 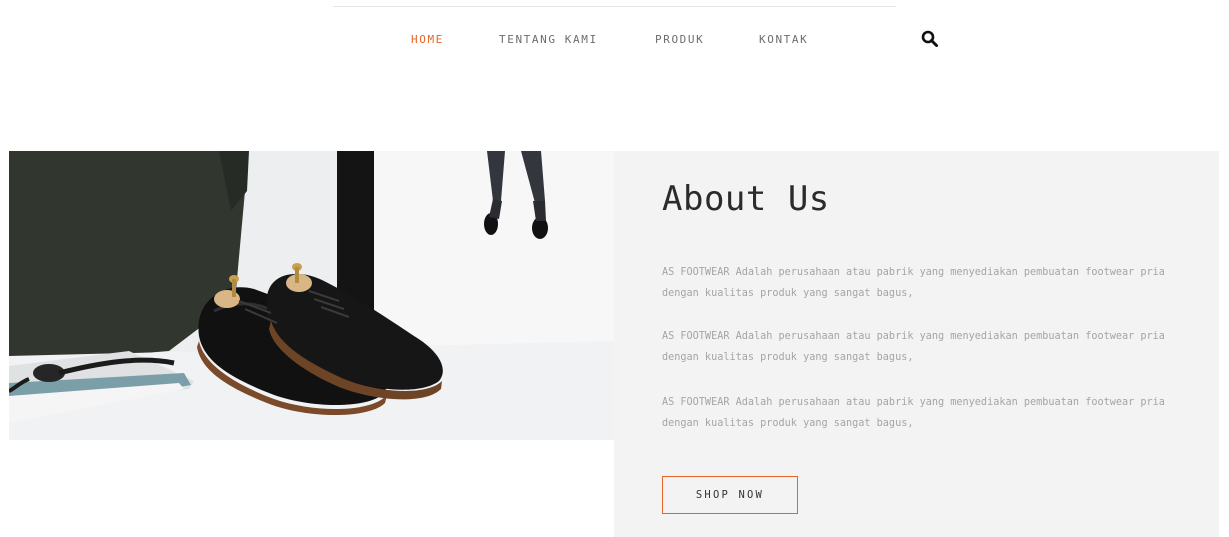 I want to click on about-title: About Us, so click(x=746, y=199).